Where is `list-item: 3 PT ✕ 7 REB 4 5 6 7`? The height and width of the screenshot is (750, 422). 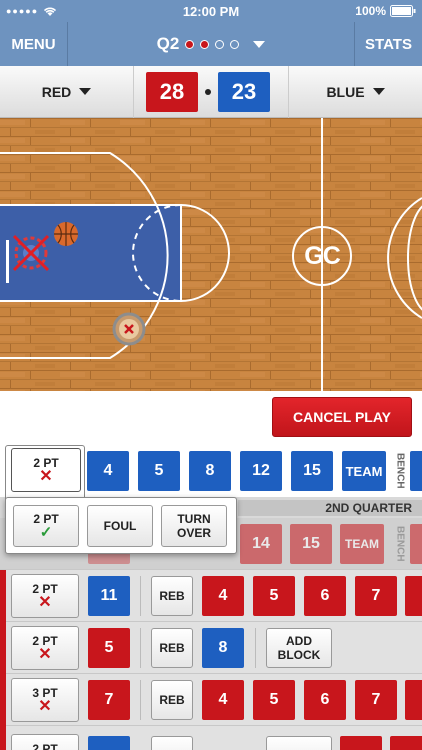 list-item: 3 PT ✕ 7 REB 4 5 6 7 is located at coordinates (211, 700).